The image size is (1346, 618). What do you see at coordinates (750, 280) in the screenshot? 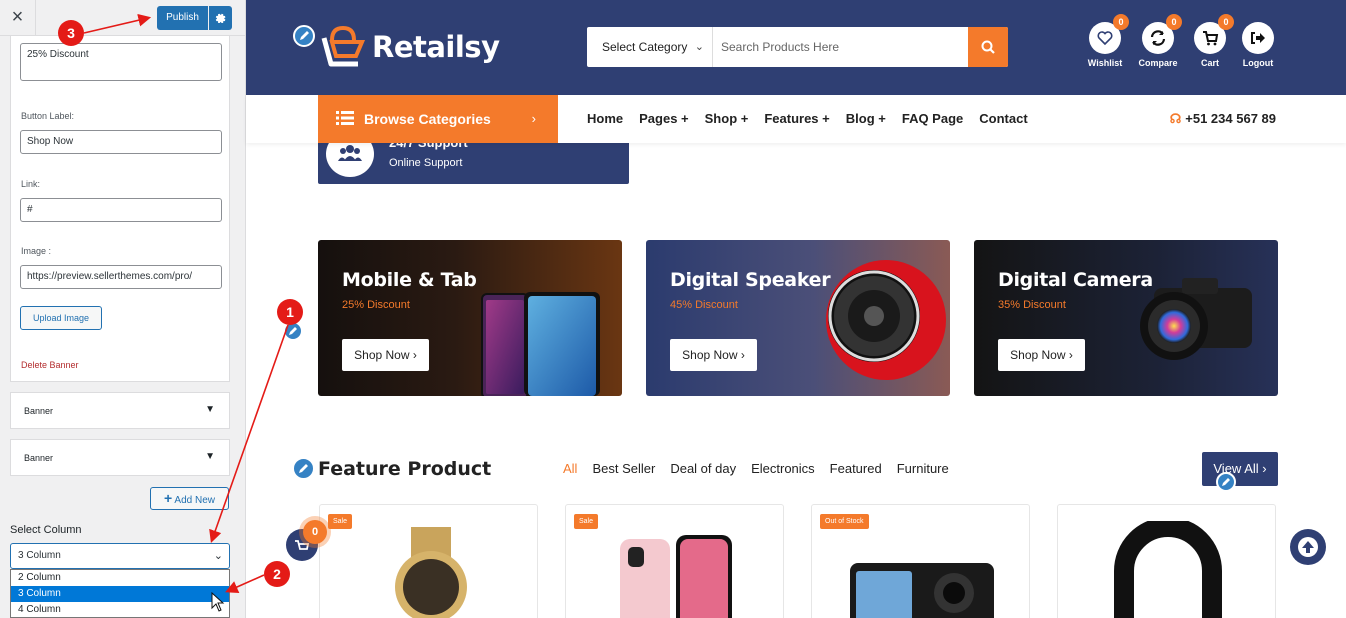
I see `banner-title: Digital Speaker` at bounding box center [750, 280].